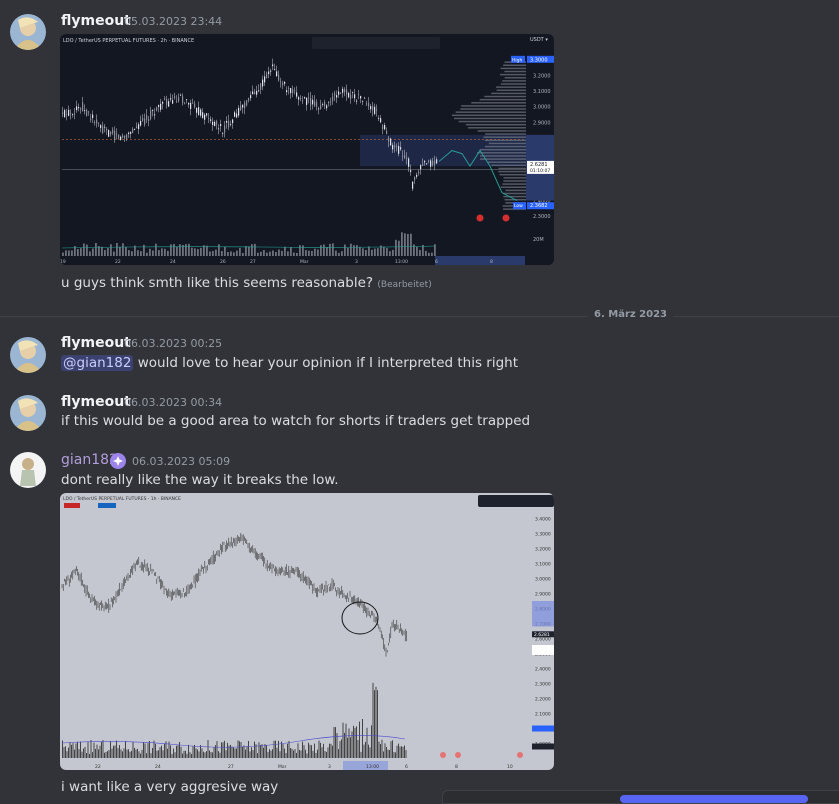  What do you see at coordinates (543, 565) in the screenshot?
I see `price-axis-label: 3.1000` at bounding box center [543, 565].